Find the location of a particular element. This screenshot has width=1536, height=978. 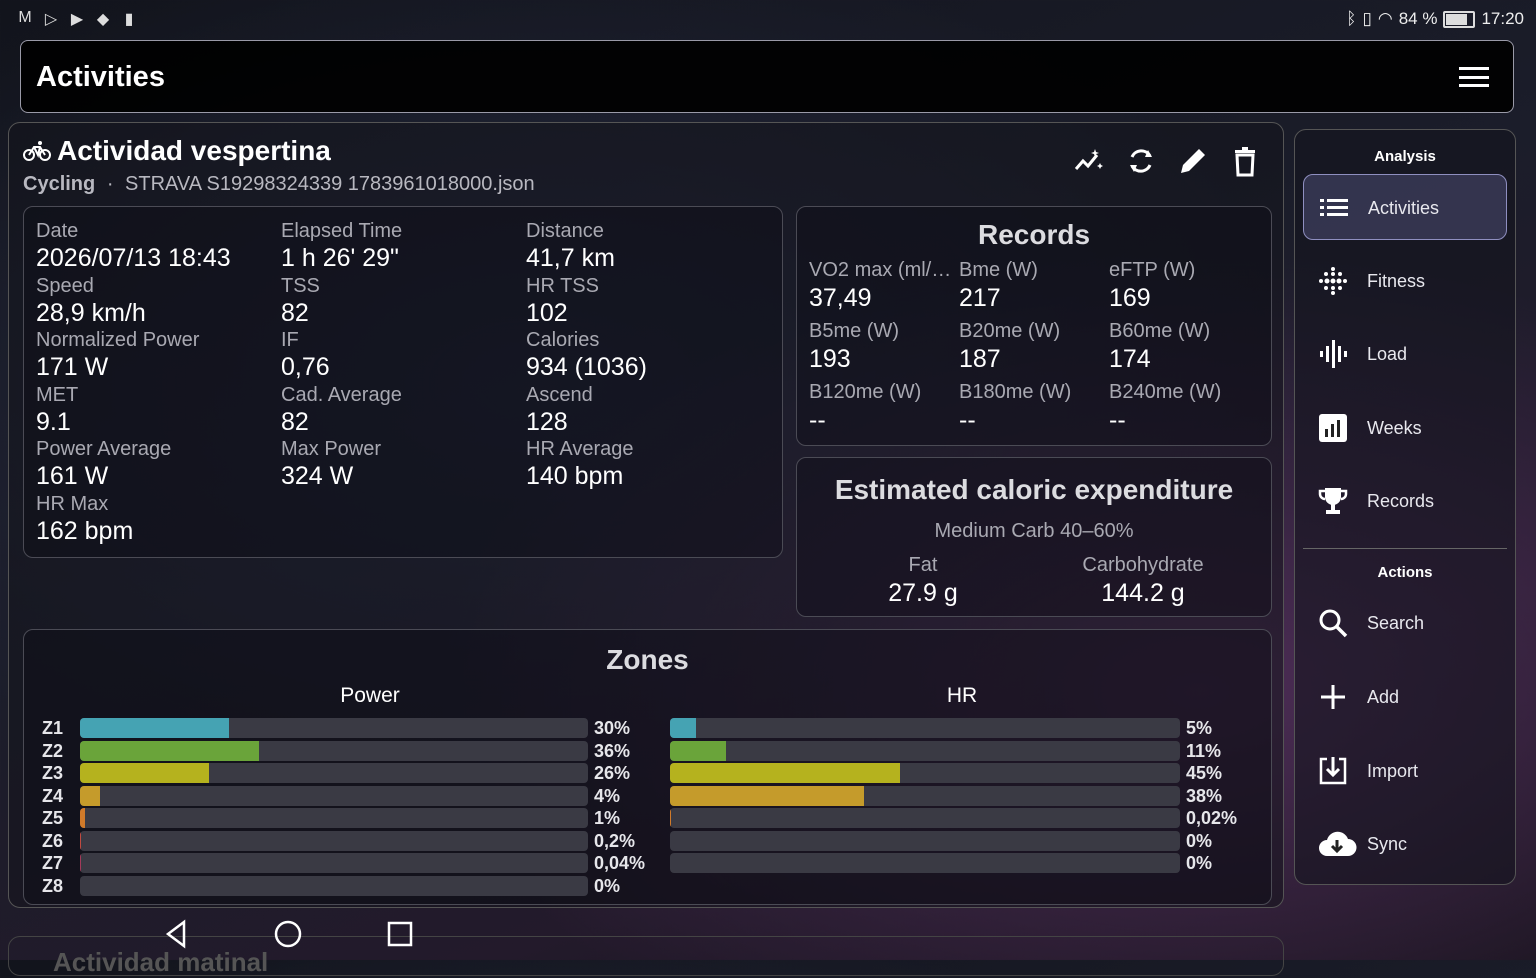

activity-title: Actividad vespertina is located at coordinates (177, 151).